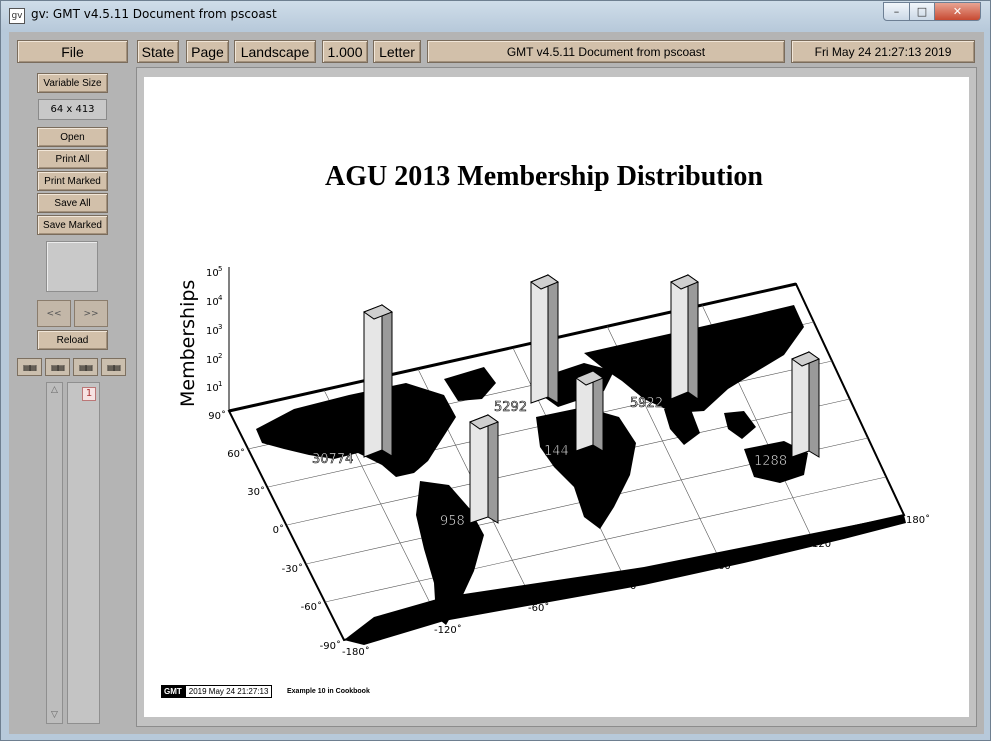 This screenshot has width=991, height=741. Describe the element at coordinates (452, 521) in the screenshot. I see `bar-label-south-america: 958` at that location.